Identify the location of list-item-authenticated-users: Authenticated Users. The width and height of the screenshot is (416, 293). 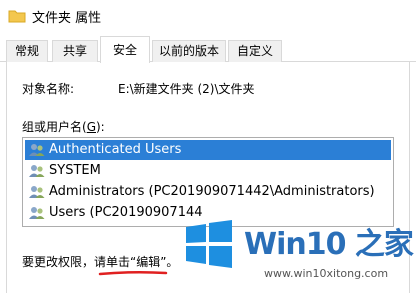
(208, 150).